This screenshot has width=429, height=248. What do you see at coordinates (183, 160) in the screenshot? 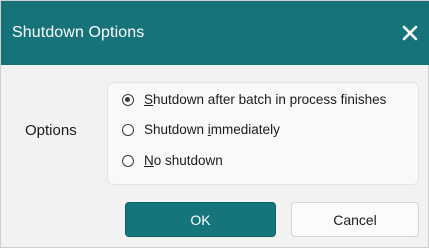
I see `radio-label-no-shutdown: No shutdown` at bounding box center [183, 160].